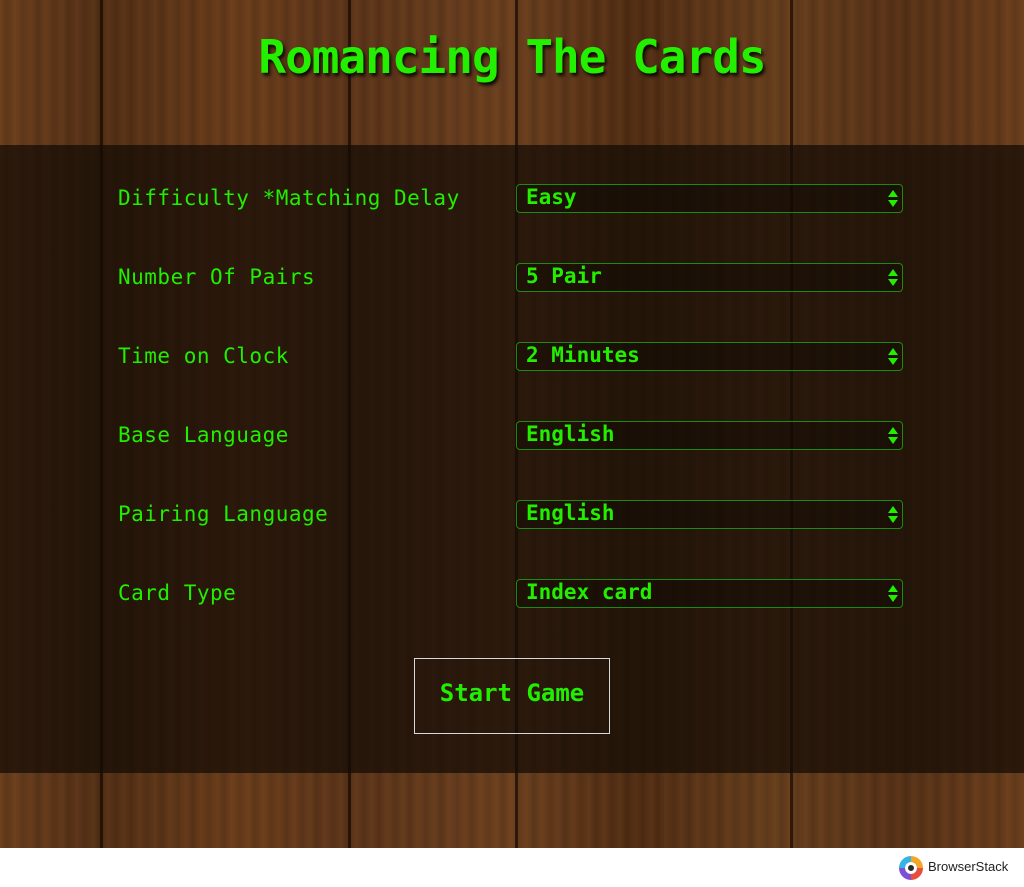 This screenshot has height=887, width=1024. I want to click on pairs-select: 5 Pair, so click(709, 277).